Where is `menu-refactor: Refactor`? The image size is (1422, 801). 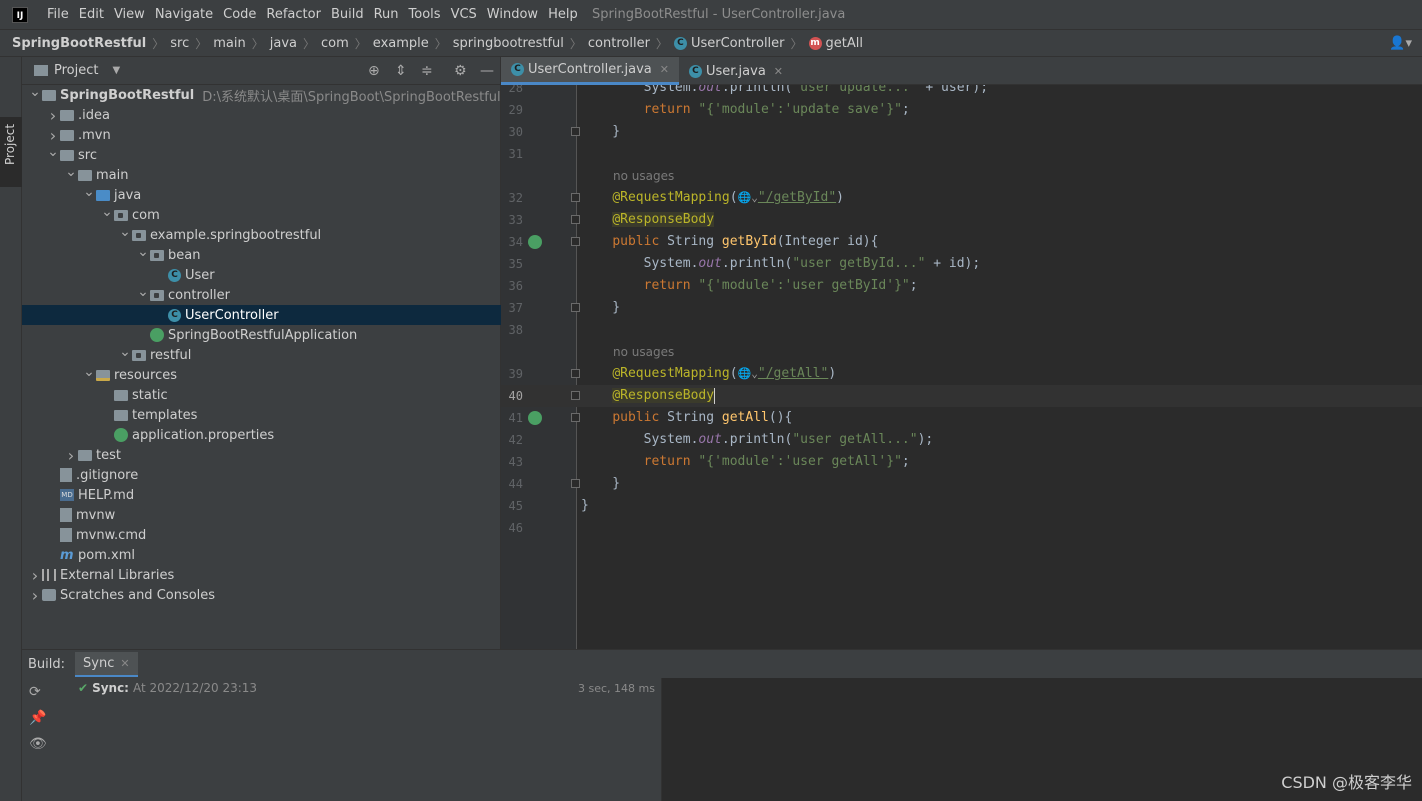 menu-refactor: Refactor is located at coordinates (293, 14).